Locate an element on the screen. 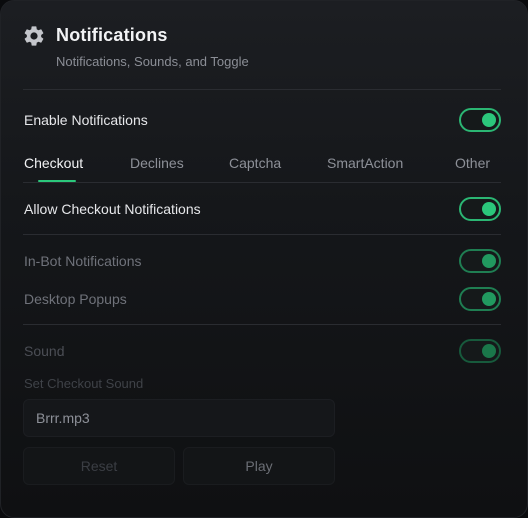 The height and width of the screenshot is (518, 528). sound-toggle is located at coordinates (480, 351).